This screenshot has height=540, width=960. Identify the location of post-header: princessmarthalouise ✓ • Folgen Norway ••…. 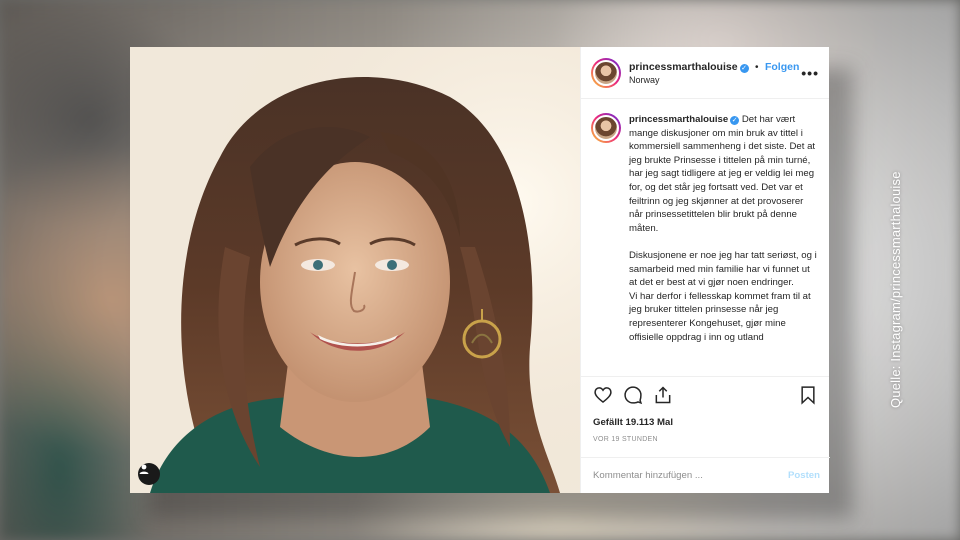
(705, 73).